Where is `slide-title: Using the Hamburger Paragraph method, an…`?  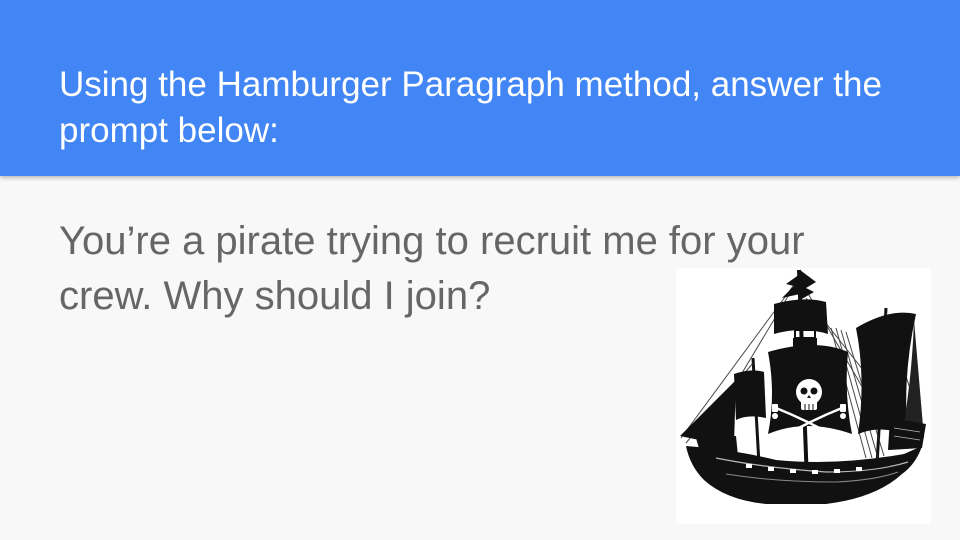 slide-title: Using the Hamburger Paragraph method, an… is located at coordinates (470, 107).